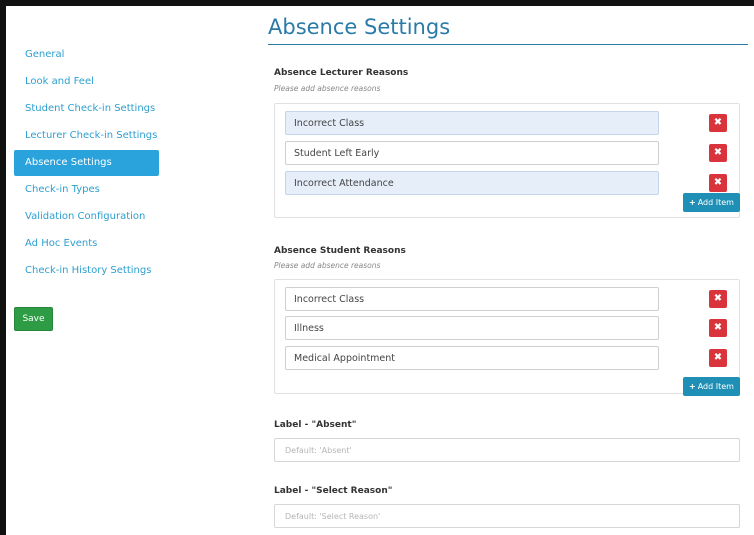 This screenshot has width=754, height=535. I want to click on sidebar-item-validation-configuration: Validation Configuration, so click(86, 217).